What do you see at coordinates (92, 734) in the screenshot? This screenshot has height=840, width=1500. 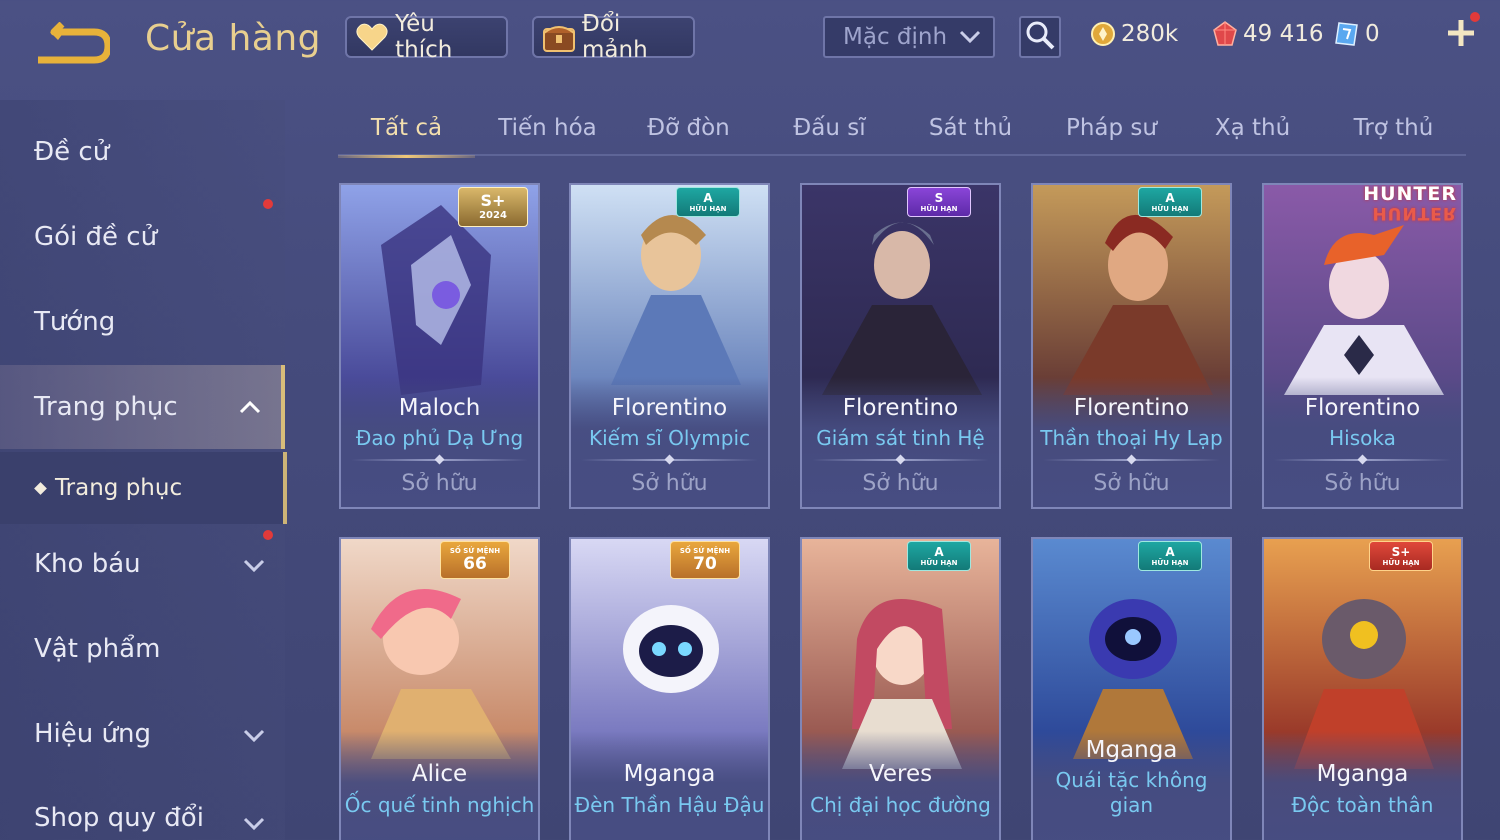 I see `sidebar-item-label: Hiệu ứng` at bounding box center [92, 734].